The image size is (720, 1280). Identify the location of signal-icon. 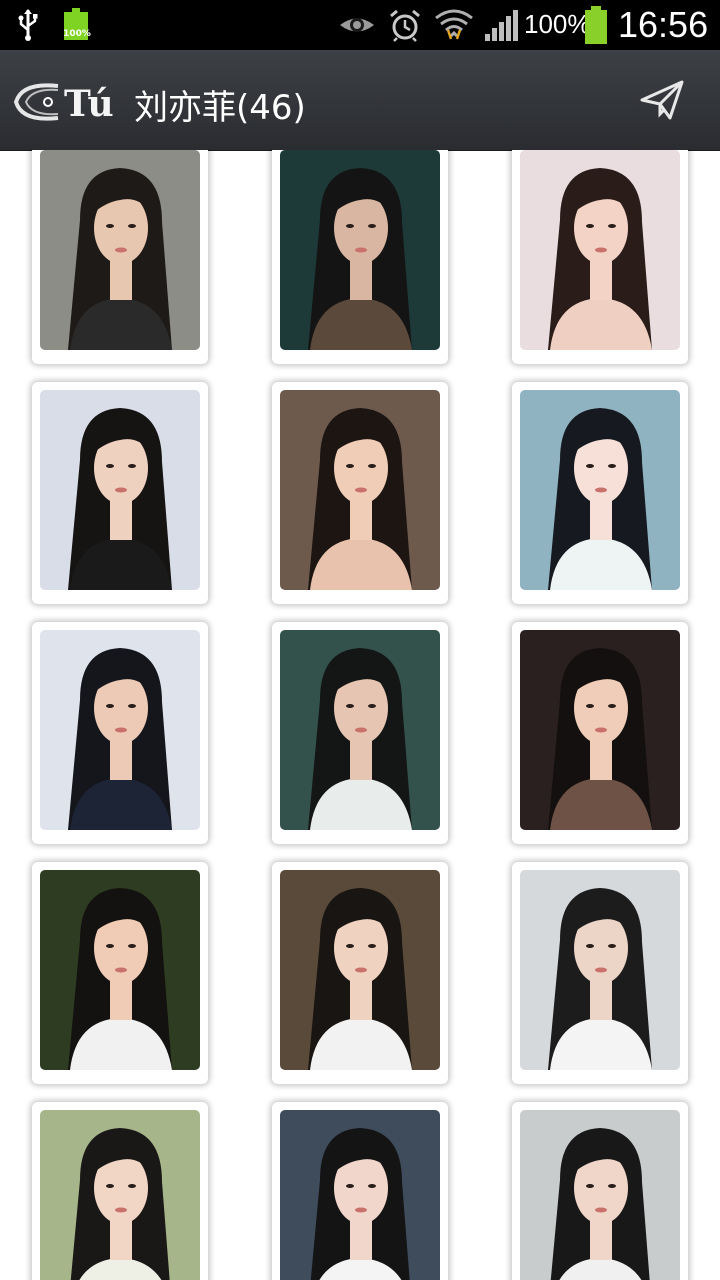
(501, 25).